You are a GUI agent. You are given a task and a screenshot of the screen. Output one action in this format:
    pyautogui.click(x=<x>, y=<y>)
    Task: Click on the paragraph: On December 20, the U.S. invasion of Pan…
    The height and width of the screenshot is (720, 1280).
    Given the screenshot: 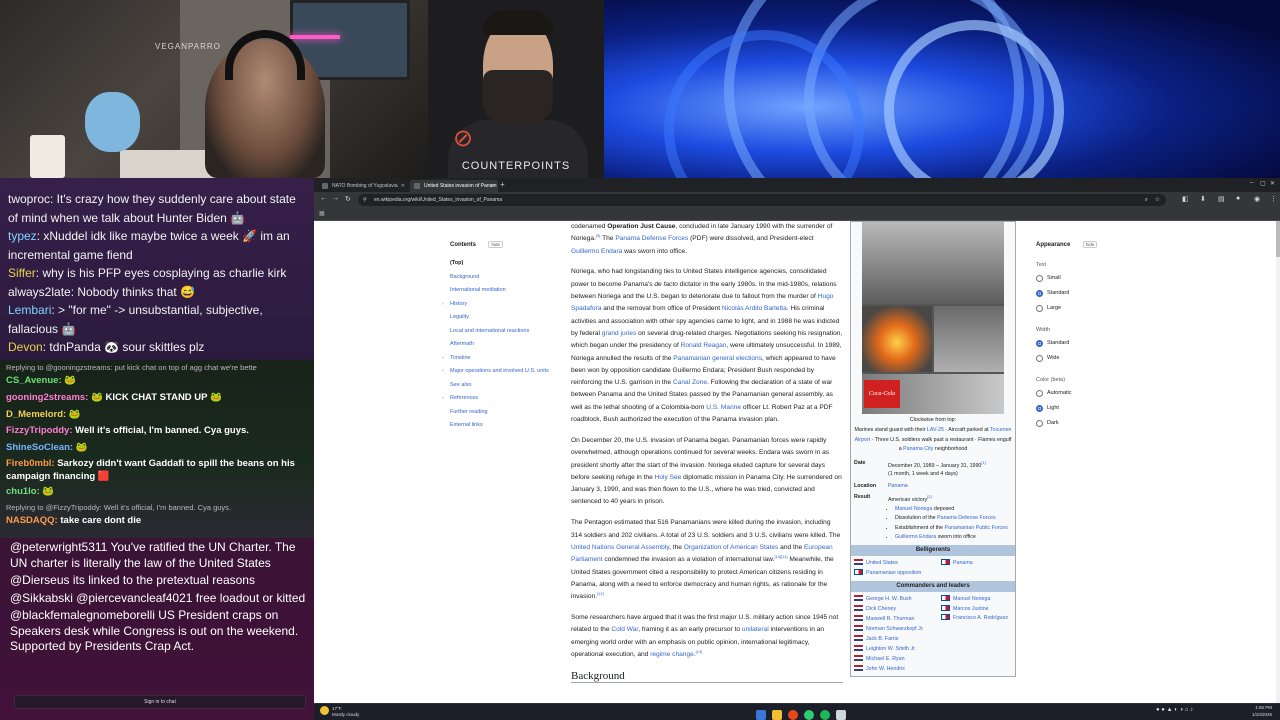 What is the action you would take?
    pyautogui.click(x=706, y=471)
    